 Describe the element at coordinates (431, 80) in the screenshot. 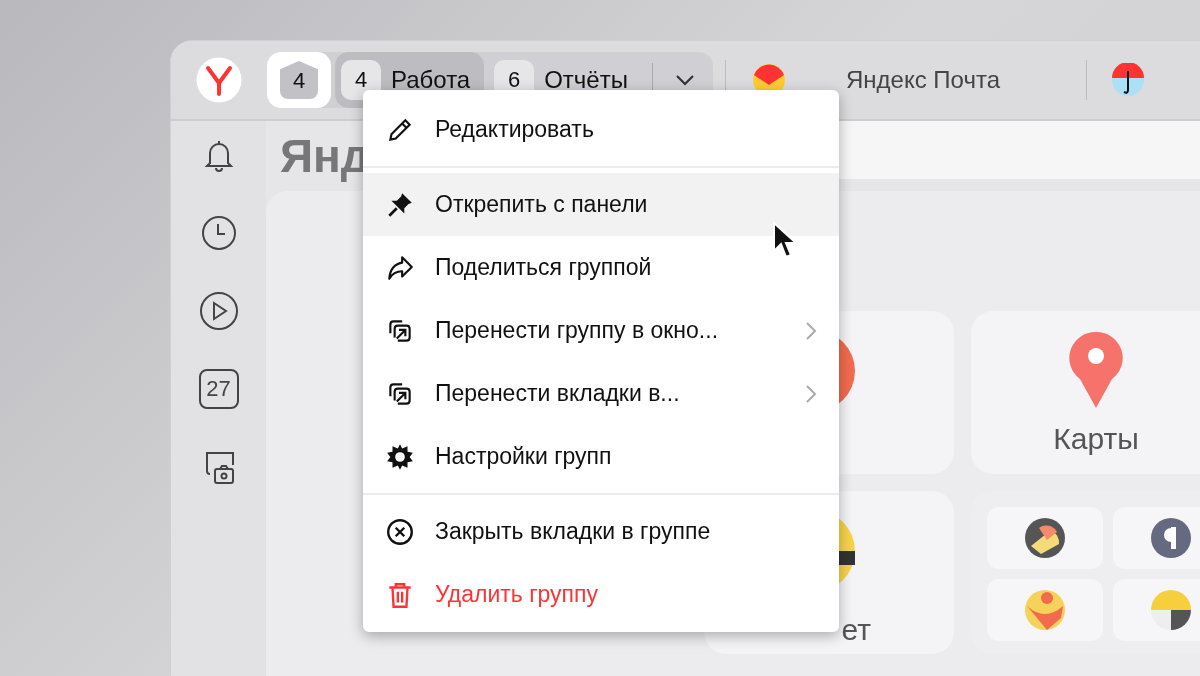

I see `group-label: Работа` at that location.